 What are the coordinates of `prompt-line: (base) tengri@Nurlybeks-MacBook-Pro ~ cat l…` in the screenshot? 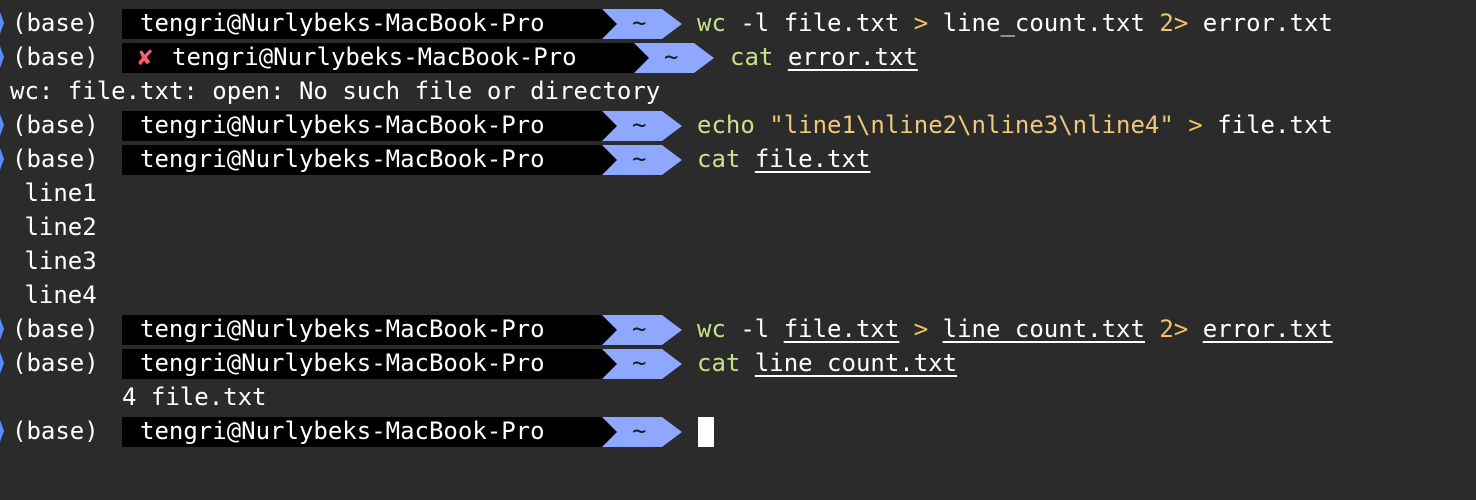 It's located at (738, 363).